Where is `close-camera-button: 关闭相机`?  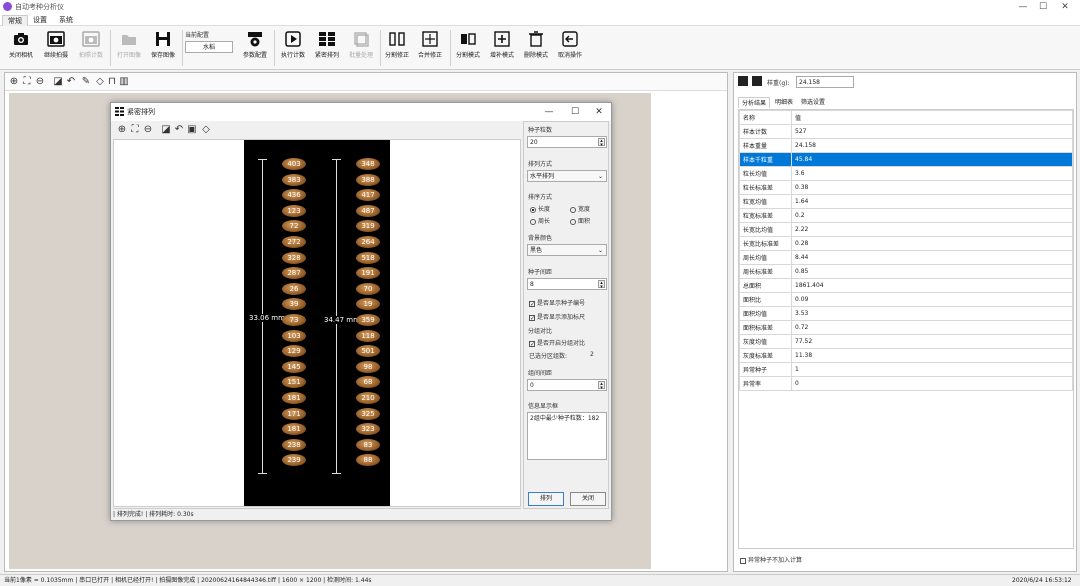
close-camera-button: 关闭相机 is located at coordinates (21, 48).